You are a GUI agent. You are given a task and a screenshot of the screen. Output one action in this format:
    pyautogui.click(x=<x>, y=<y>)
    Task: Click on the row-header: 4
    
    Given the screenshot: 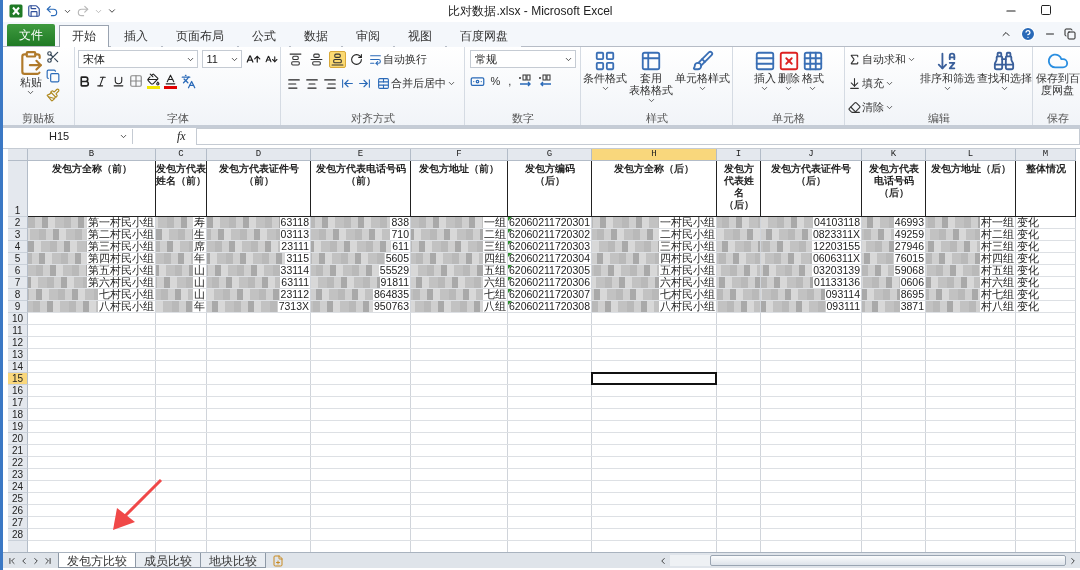 What is the action you would take?
    pyautogui.click(x=18, y=247)
    